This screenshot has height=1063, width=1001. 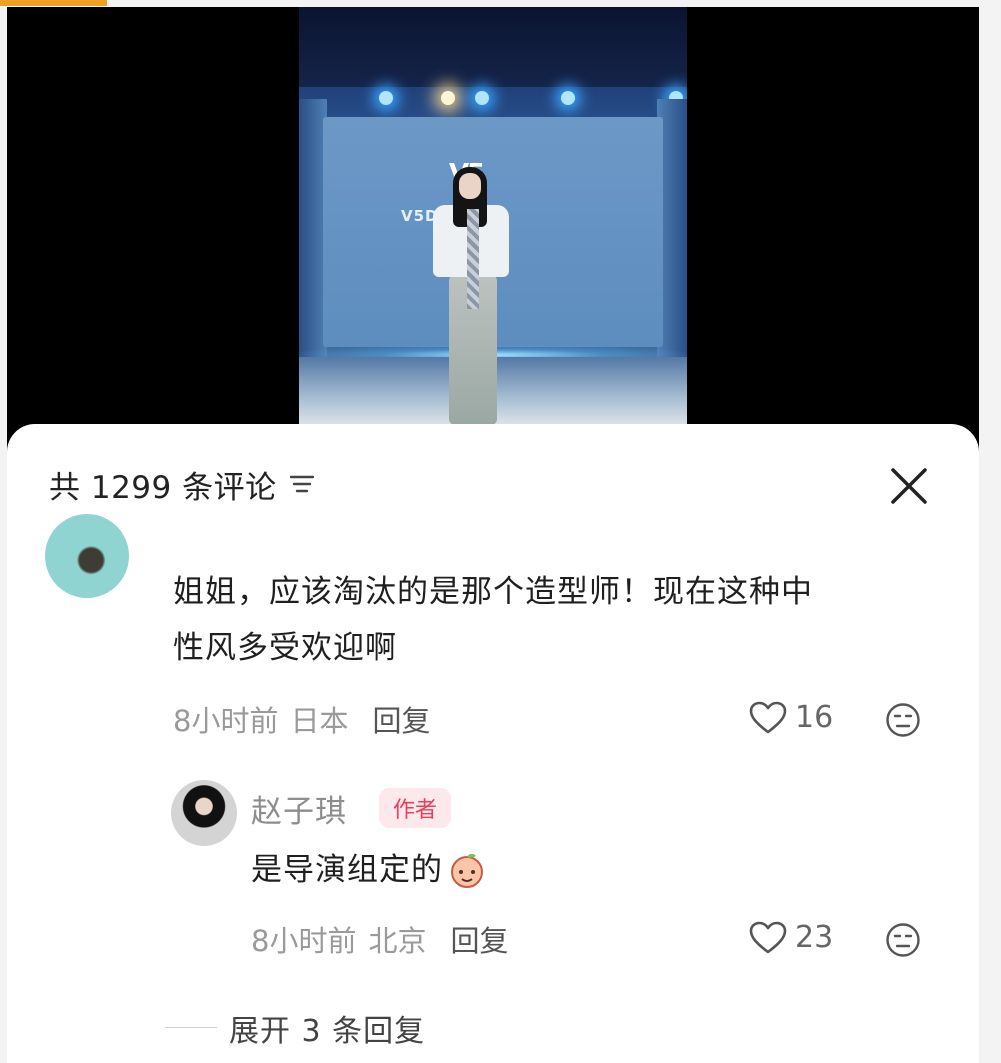 I want to click on author-badge: 作者, so click(x=415, y=808).